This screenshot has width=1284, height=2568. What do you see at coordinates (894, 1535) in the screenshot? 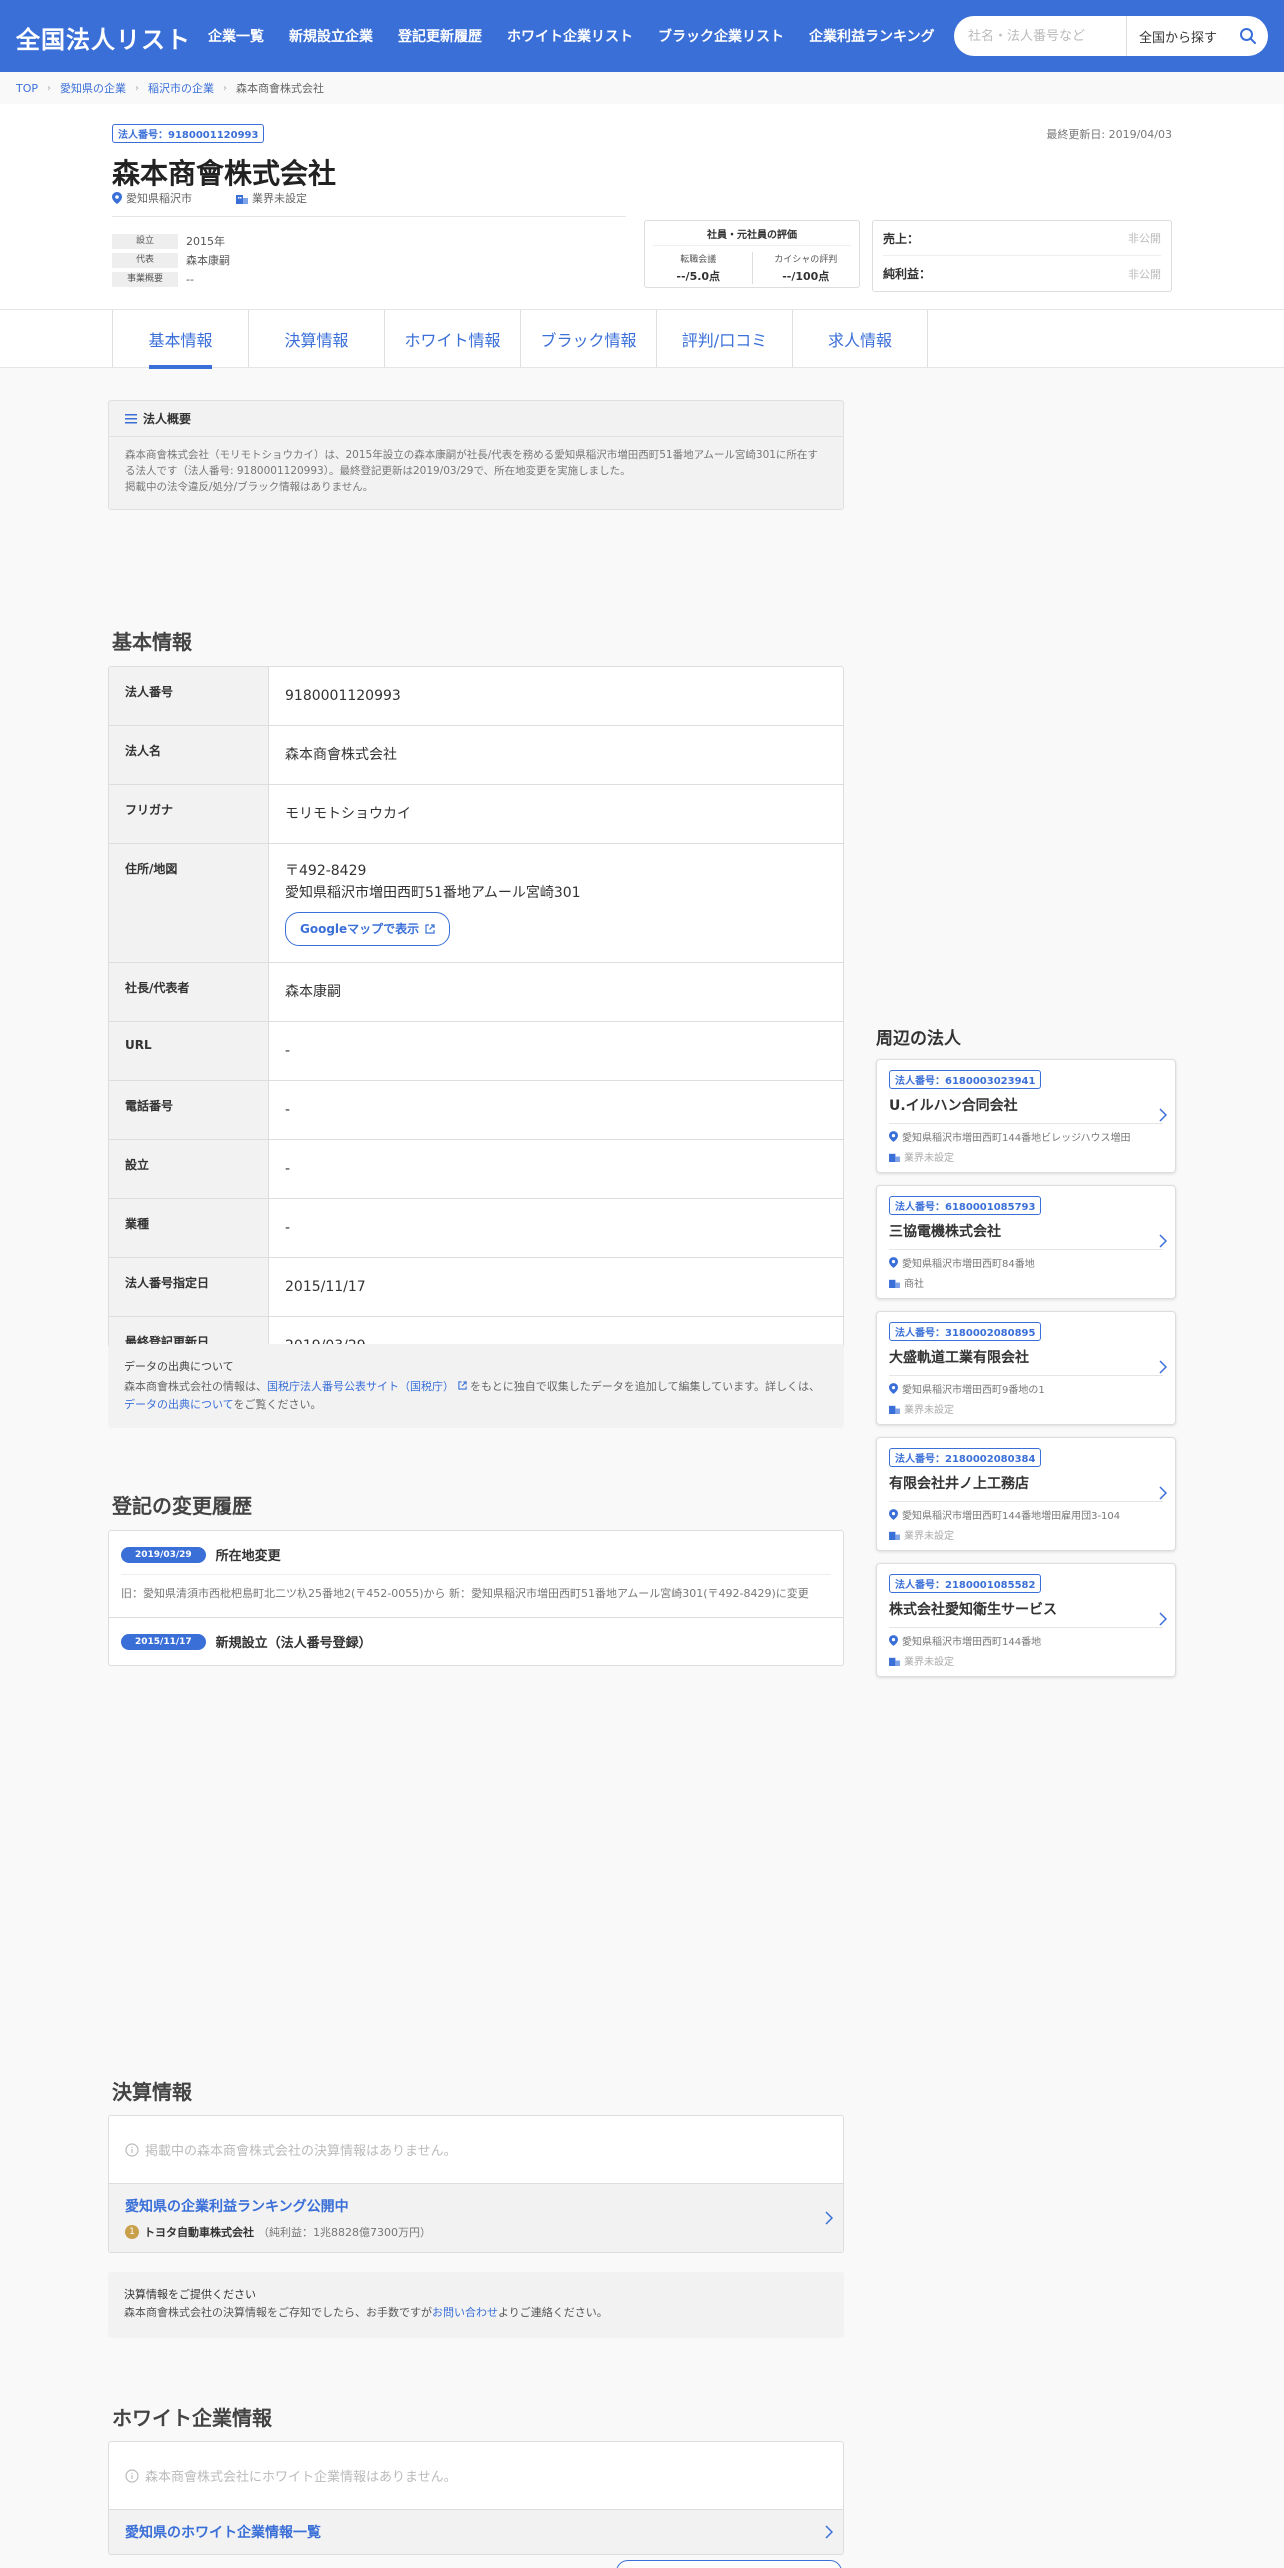
I see `building-icon` at bounding box center [894, 1535].